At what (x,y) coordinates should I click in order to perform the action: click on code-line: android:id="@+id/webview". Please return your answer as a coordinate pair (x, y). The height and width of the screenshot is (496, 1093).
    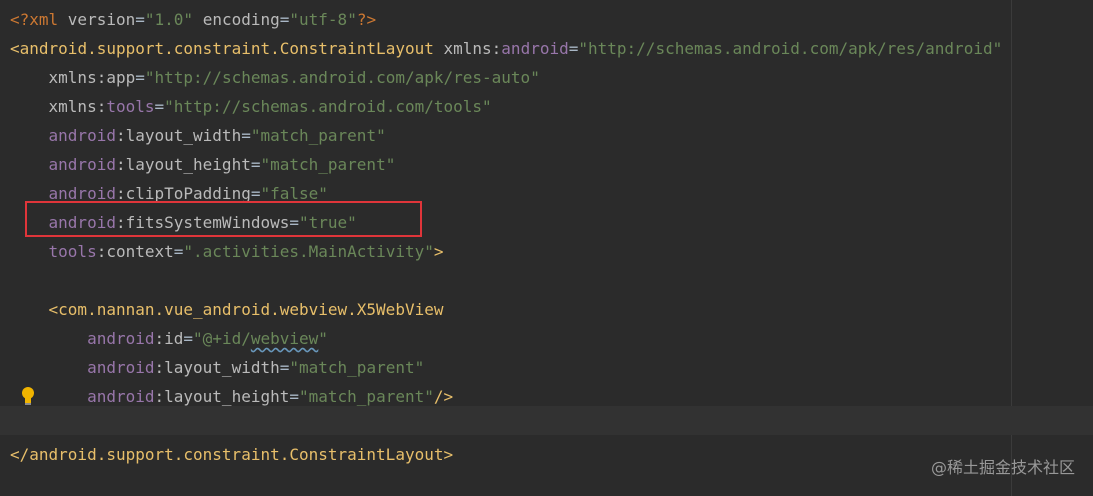
    Looking at the image, I should click on (169, 338).